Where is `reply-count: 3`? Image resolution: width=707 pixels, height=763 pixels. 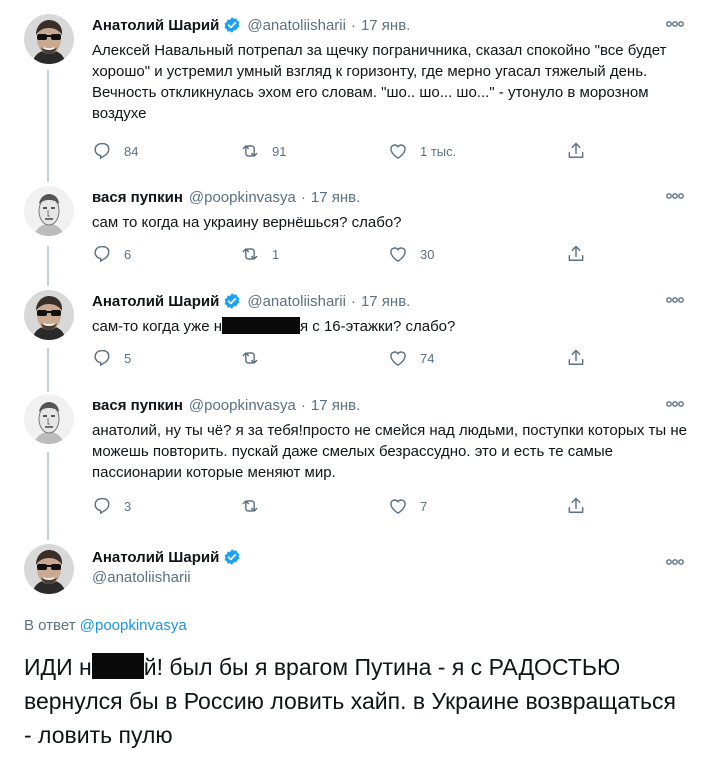
reply-count: 3 is located at coordinates (128, 506).